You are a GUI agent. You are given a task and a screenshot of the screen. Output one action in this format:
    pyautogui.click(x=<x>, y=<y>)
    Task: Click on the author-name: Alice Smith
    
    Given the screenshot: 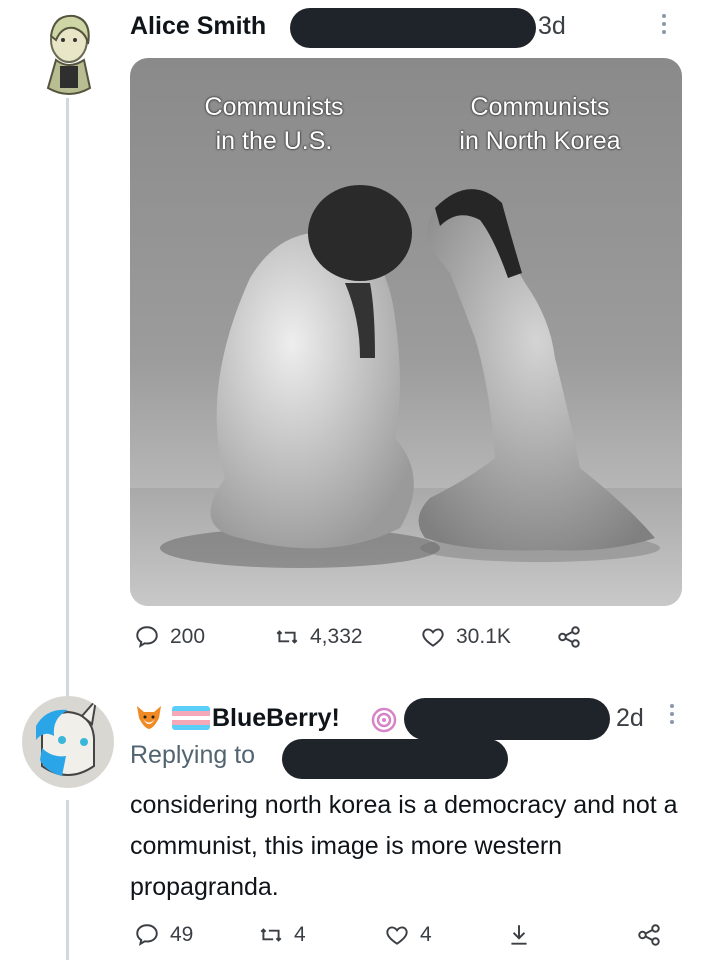 What is the action you would take?
    pyautogui.click(x=198, y=26)
    